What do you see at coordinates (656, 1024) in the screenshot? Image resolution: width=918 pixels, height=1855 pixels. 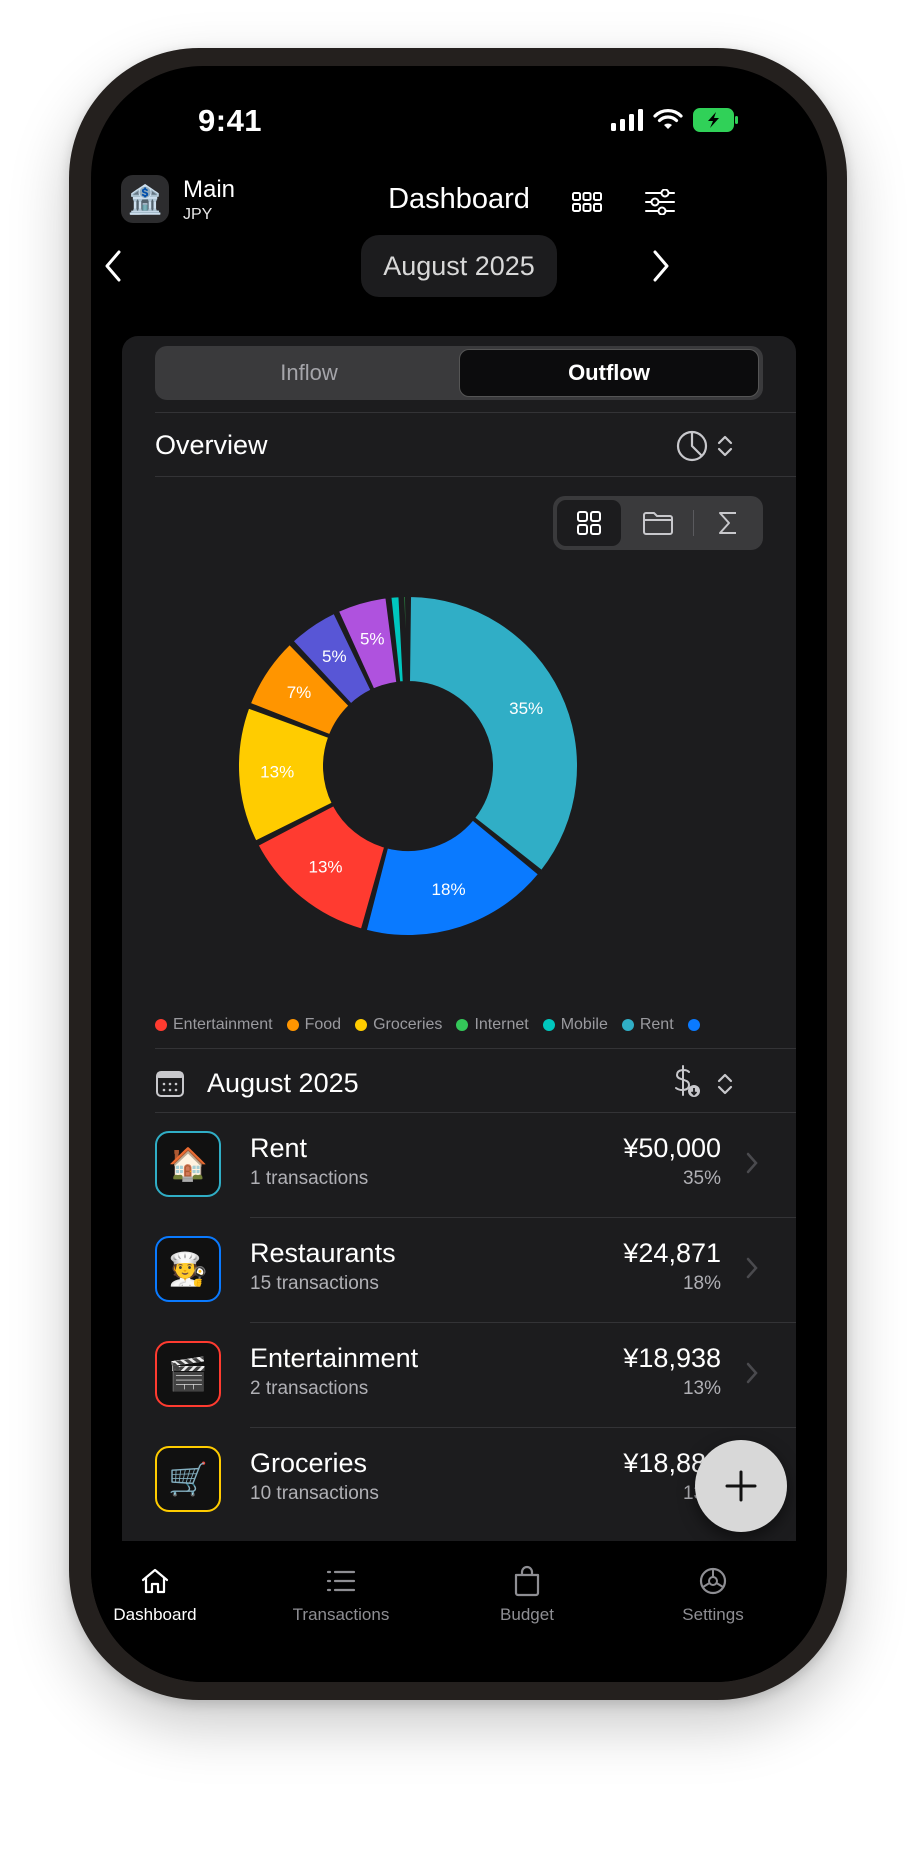 I see `legend-label: Rent` at bounding box center [656, 1024].